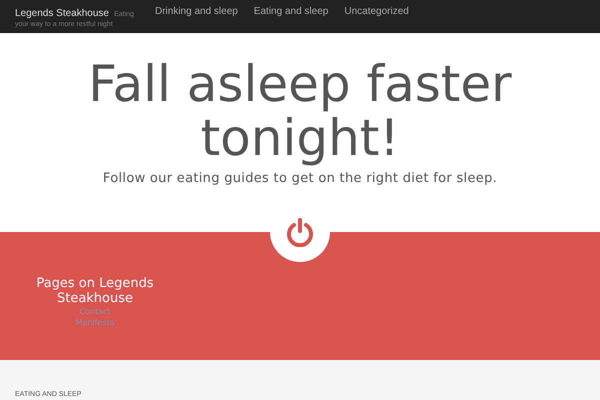 The image size is (600, 400). Describe the element at coordinates (300, 232) in the screenshot. I see `power-icon` at that location.